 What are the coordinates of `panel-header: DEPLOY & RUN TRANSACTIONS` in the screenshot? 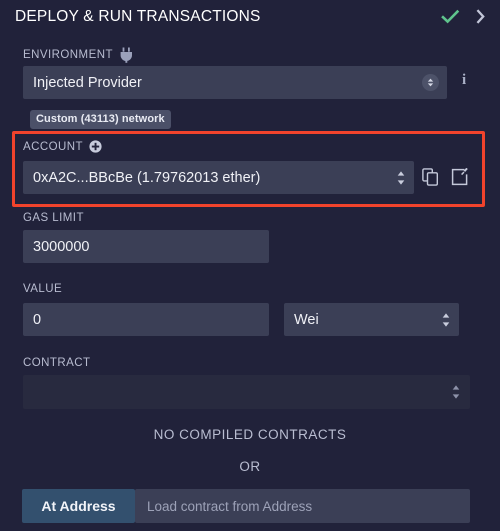 It's located at (250, 16).